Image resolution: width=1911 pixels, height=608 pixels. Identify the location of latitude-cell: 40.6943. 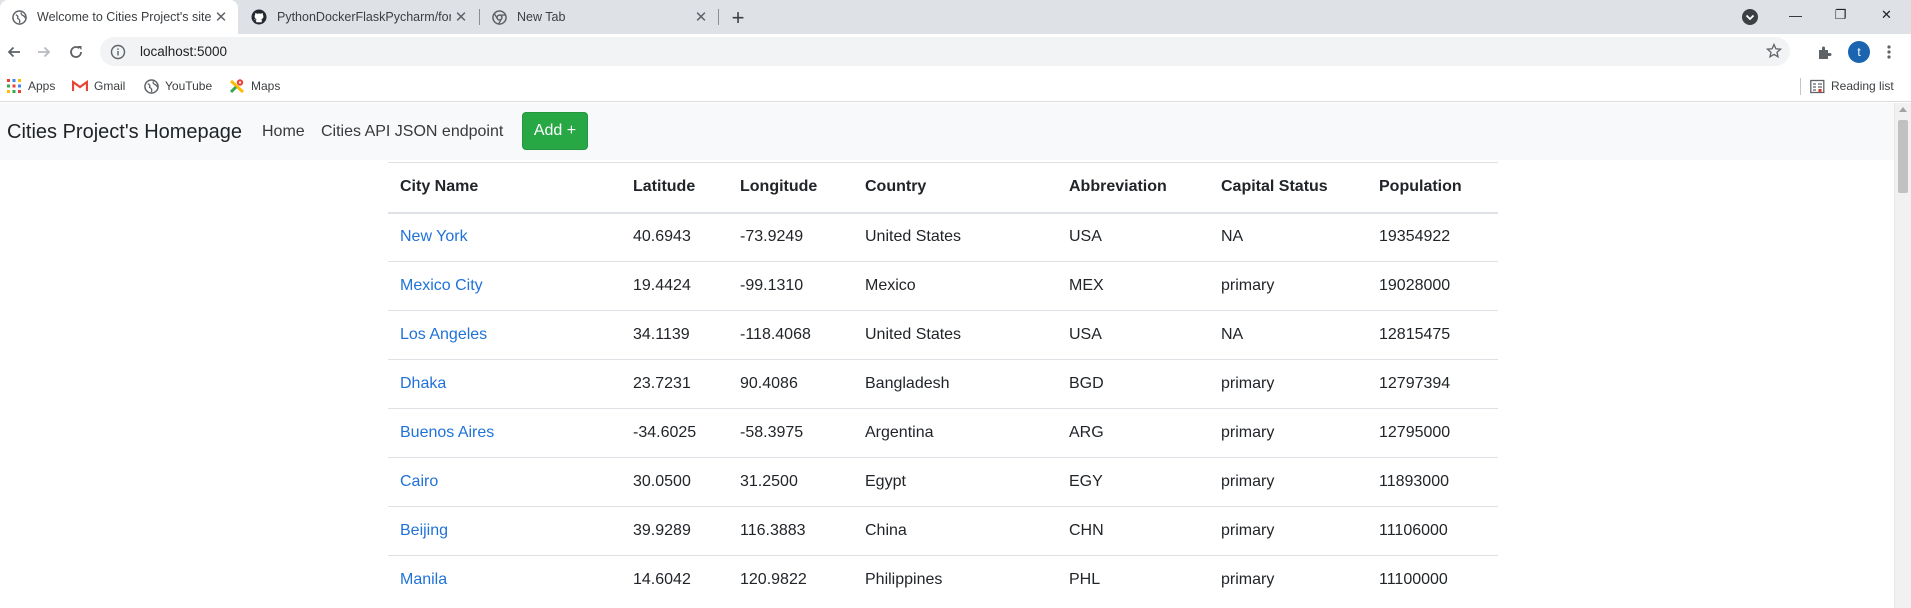
(674, 237).